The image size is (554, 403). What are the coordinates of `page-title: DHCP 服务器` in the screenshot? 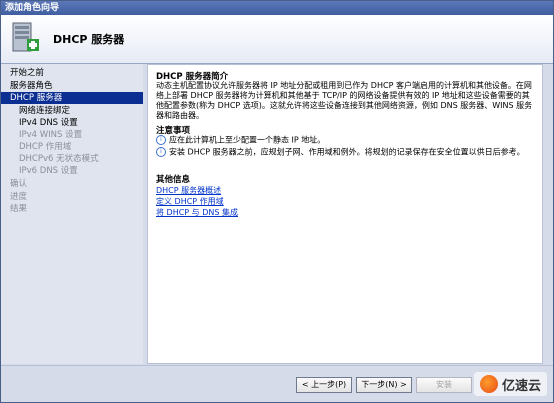 It's located at (89, 39).